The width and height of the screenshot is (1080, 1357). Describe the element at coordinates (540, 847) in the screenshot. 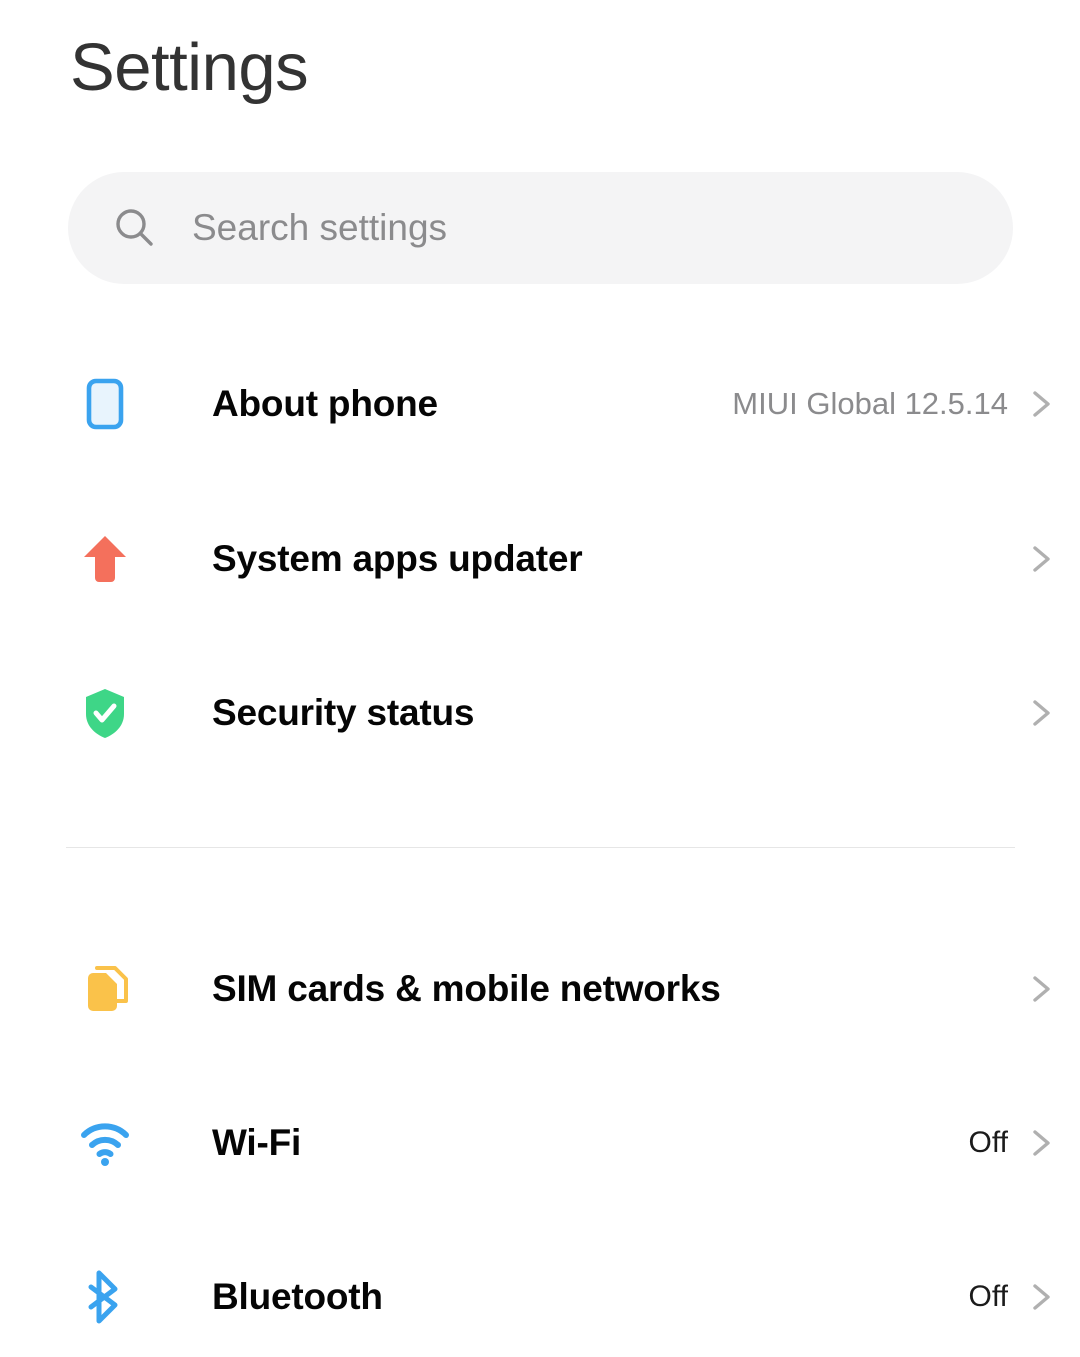

I see `section-divider` at that location.